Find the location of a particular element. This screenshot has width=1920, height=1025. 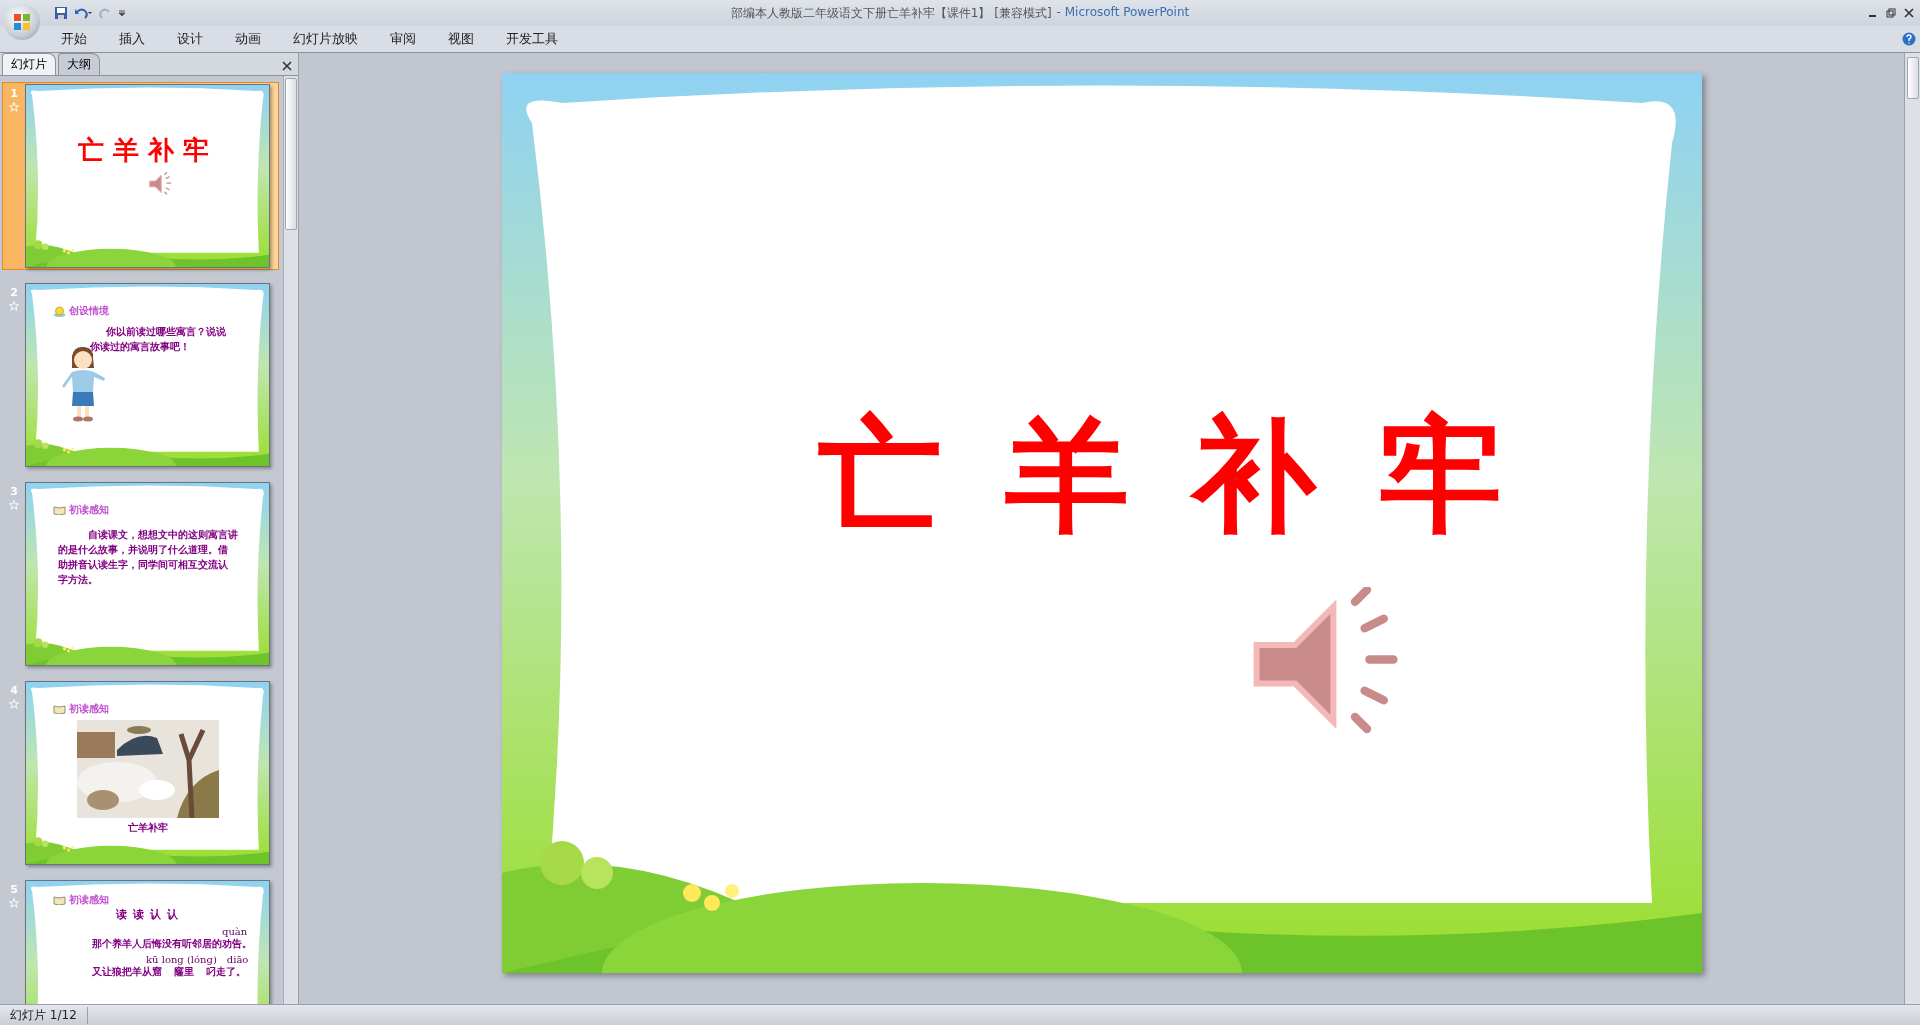

slide-text: 的是什么故事，并说明了什么道理。借 is located at coordinates (143, 550).